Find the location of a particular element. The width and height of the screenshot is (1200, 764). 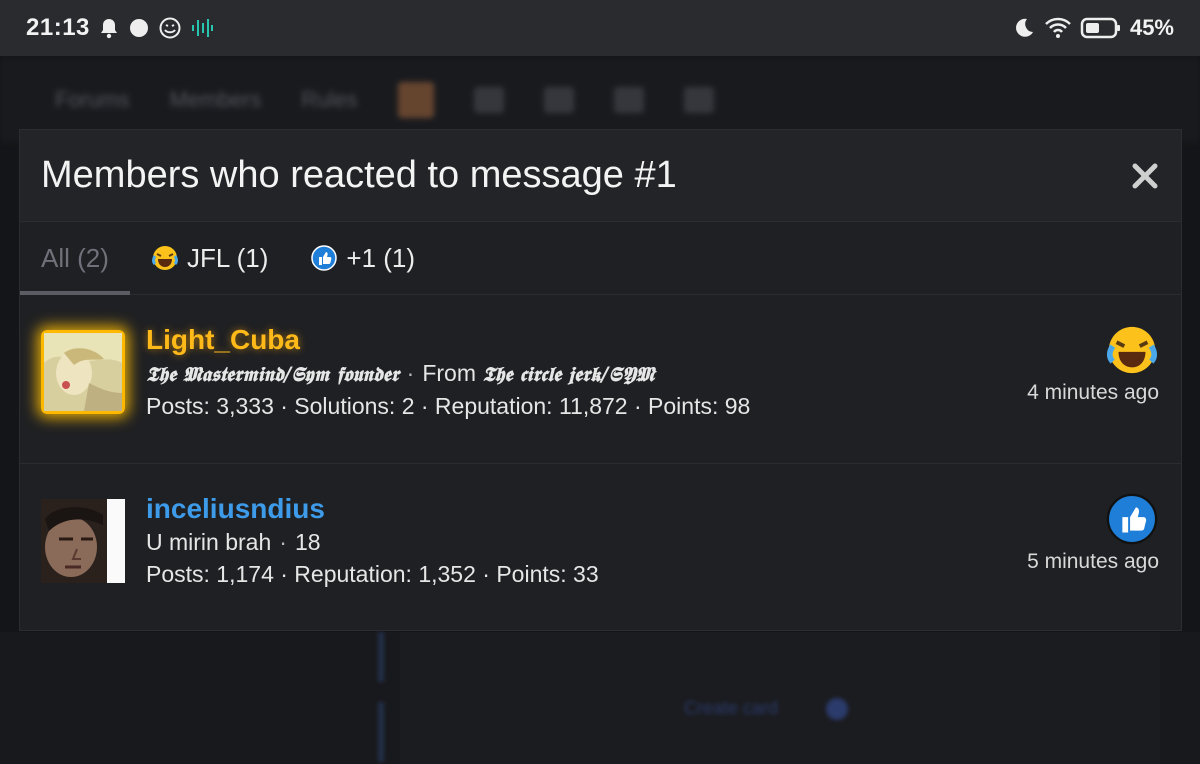

bg-panel is located at coordinates (780, 698).